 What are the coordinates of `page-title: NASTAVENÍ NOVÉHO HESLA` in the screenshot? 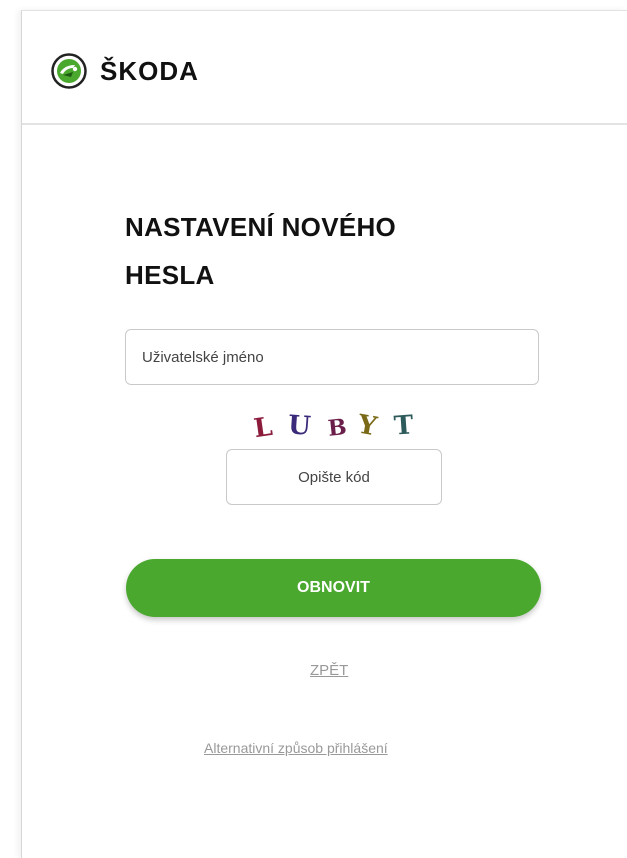 It's located at (261, 251).